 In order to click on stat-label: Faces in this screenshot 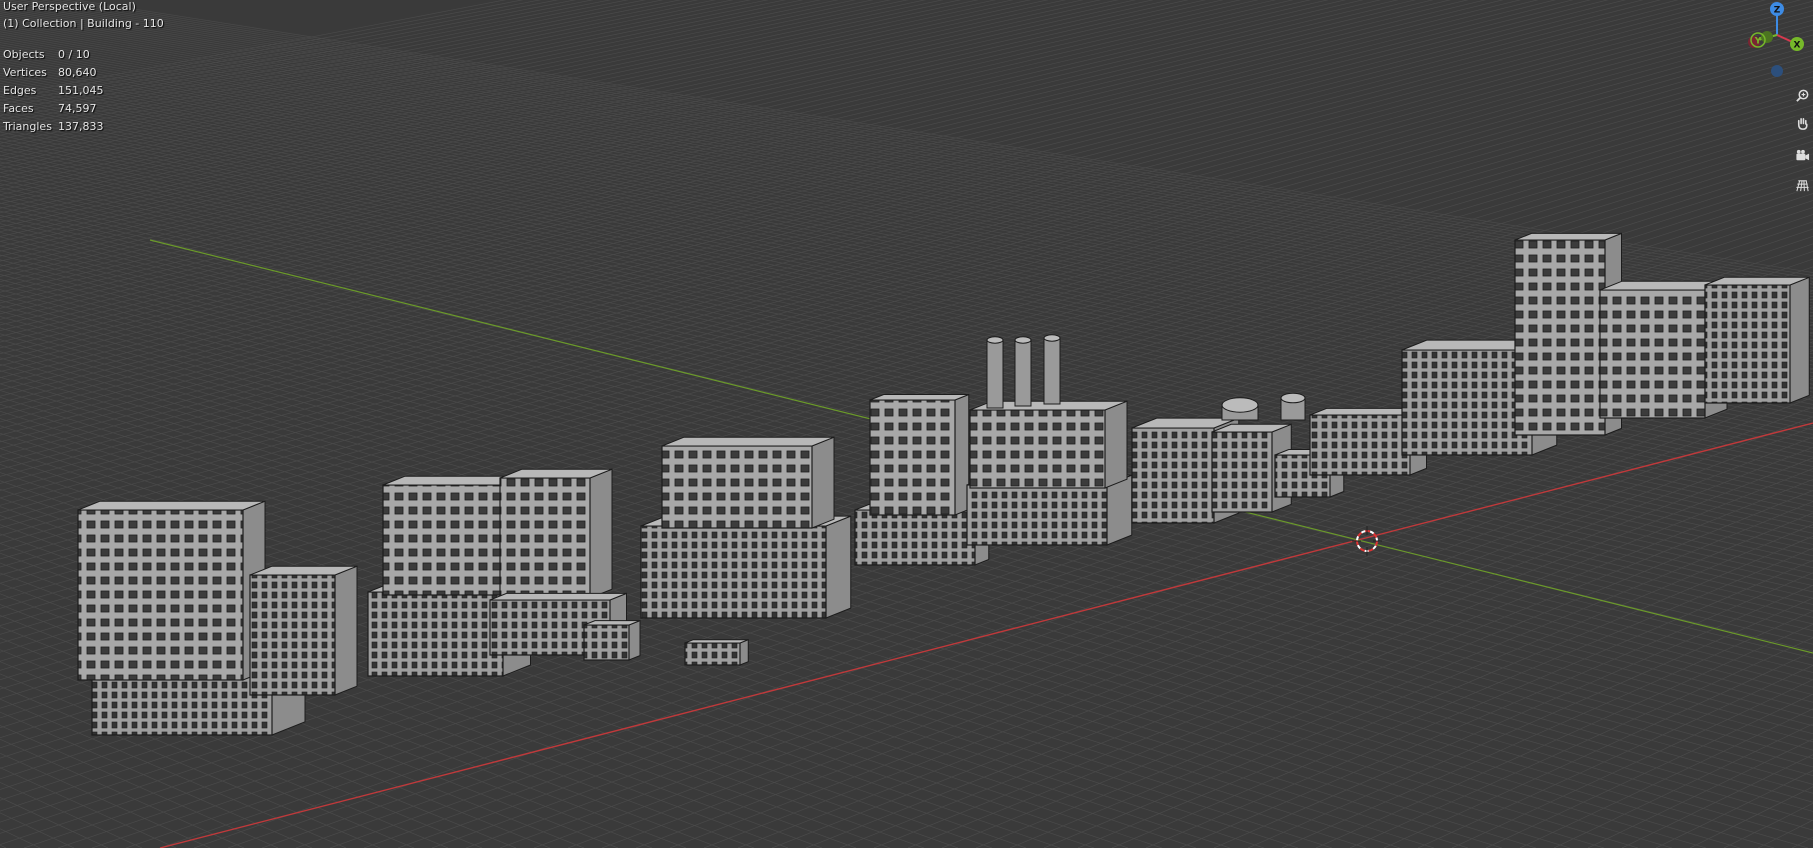, I will do `click(18, 108)`.